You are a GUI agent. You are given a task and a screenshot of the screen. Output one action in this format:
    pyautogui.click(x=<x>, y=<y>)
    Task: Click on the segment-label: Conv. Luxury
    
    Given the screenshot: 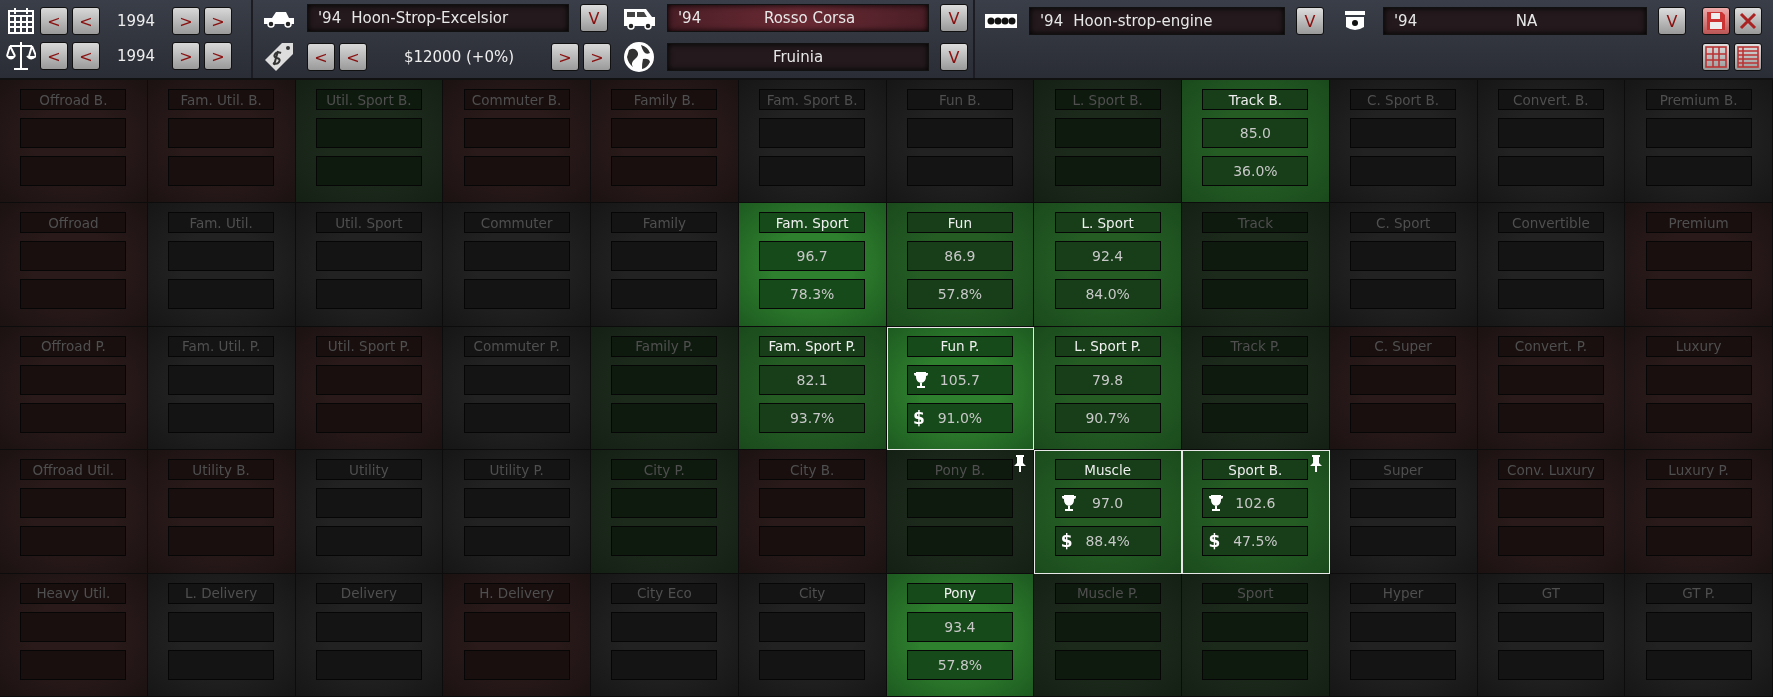 What is the action you would take?
    pyautogui.click(x=1550, y=470)
    